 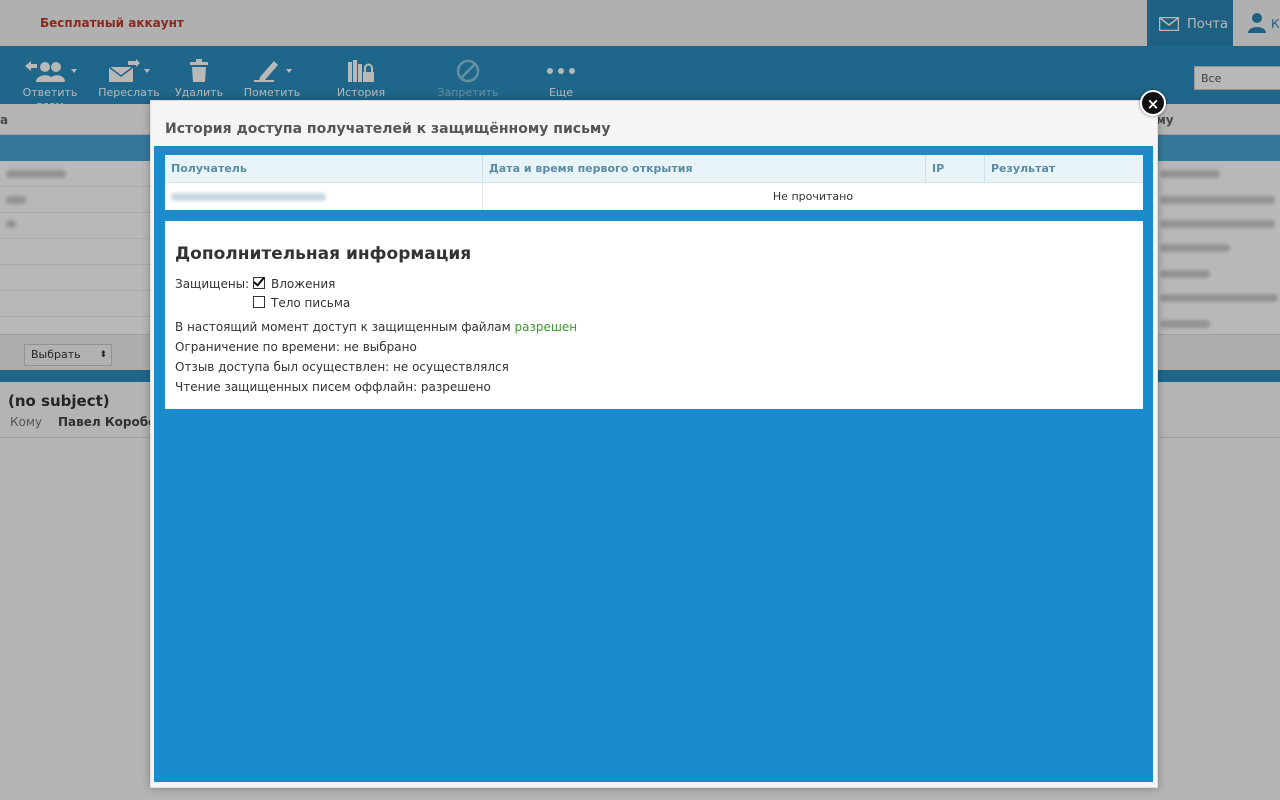 I want to click on access-status-value: разрешен, so click(x=546, y=327).